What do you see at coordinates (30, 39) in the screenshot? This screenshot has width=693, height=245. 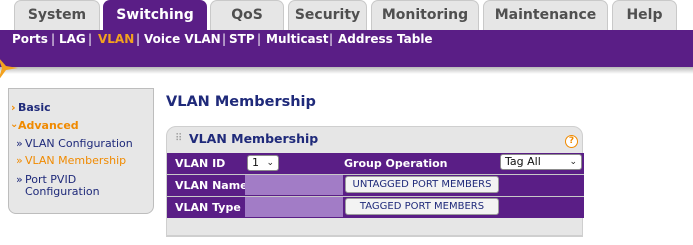 I see `subnav-ports: Ports` at bounding box center [30, 39].